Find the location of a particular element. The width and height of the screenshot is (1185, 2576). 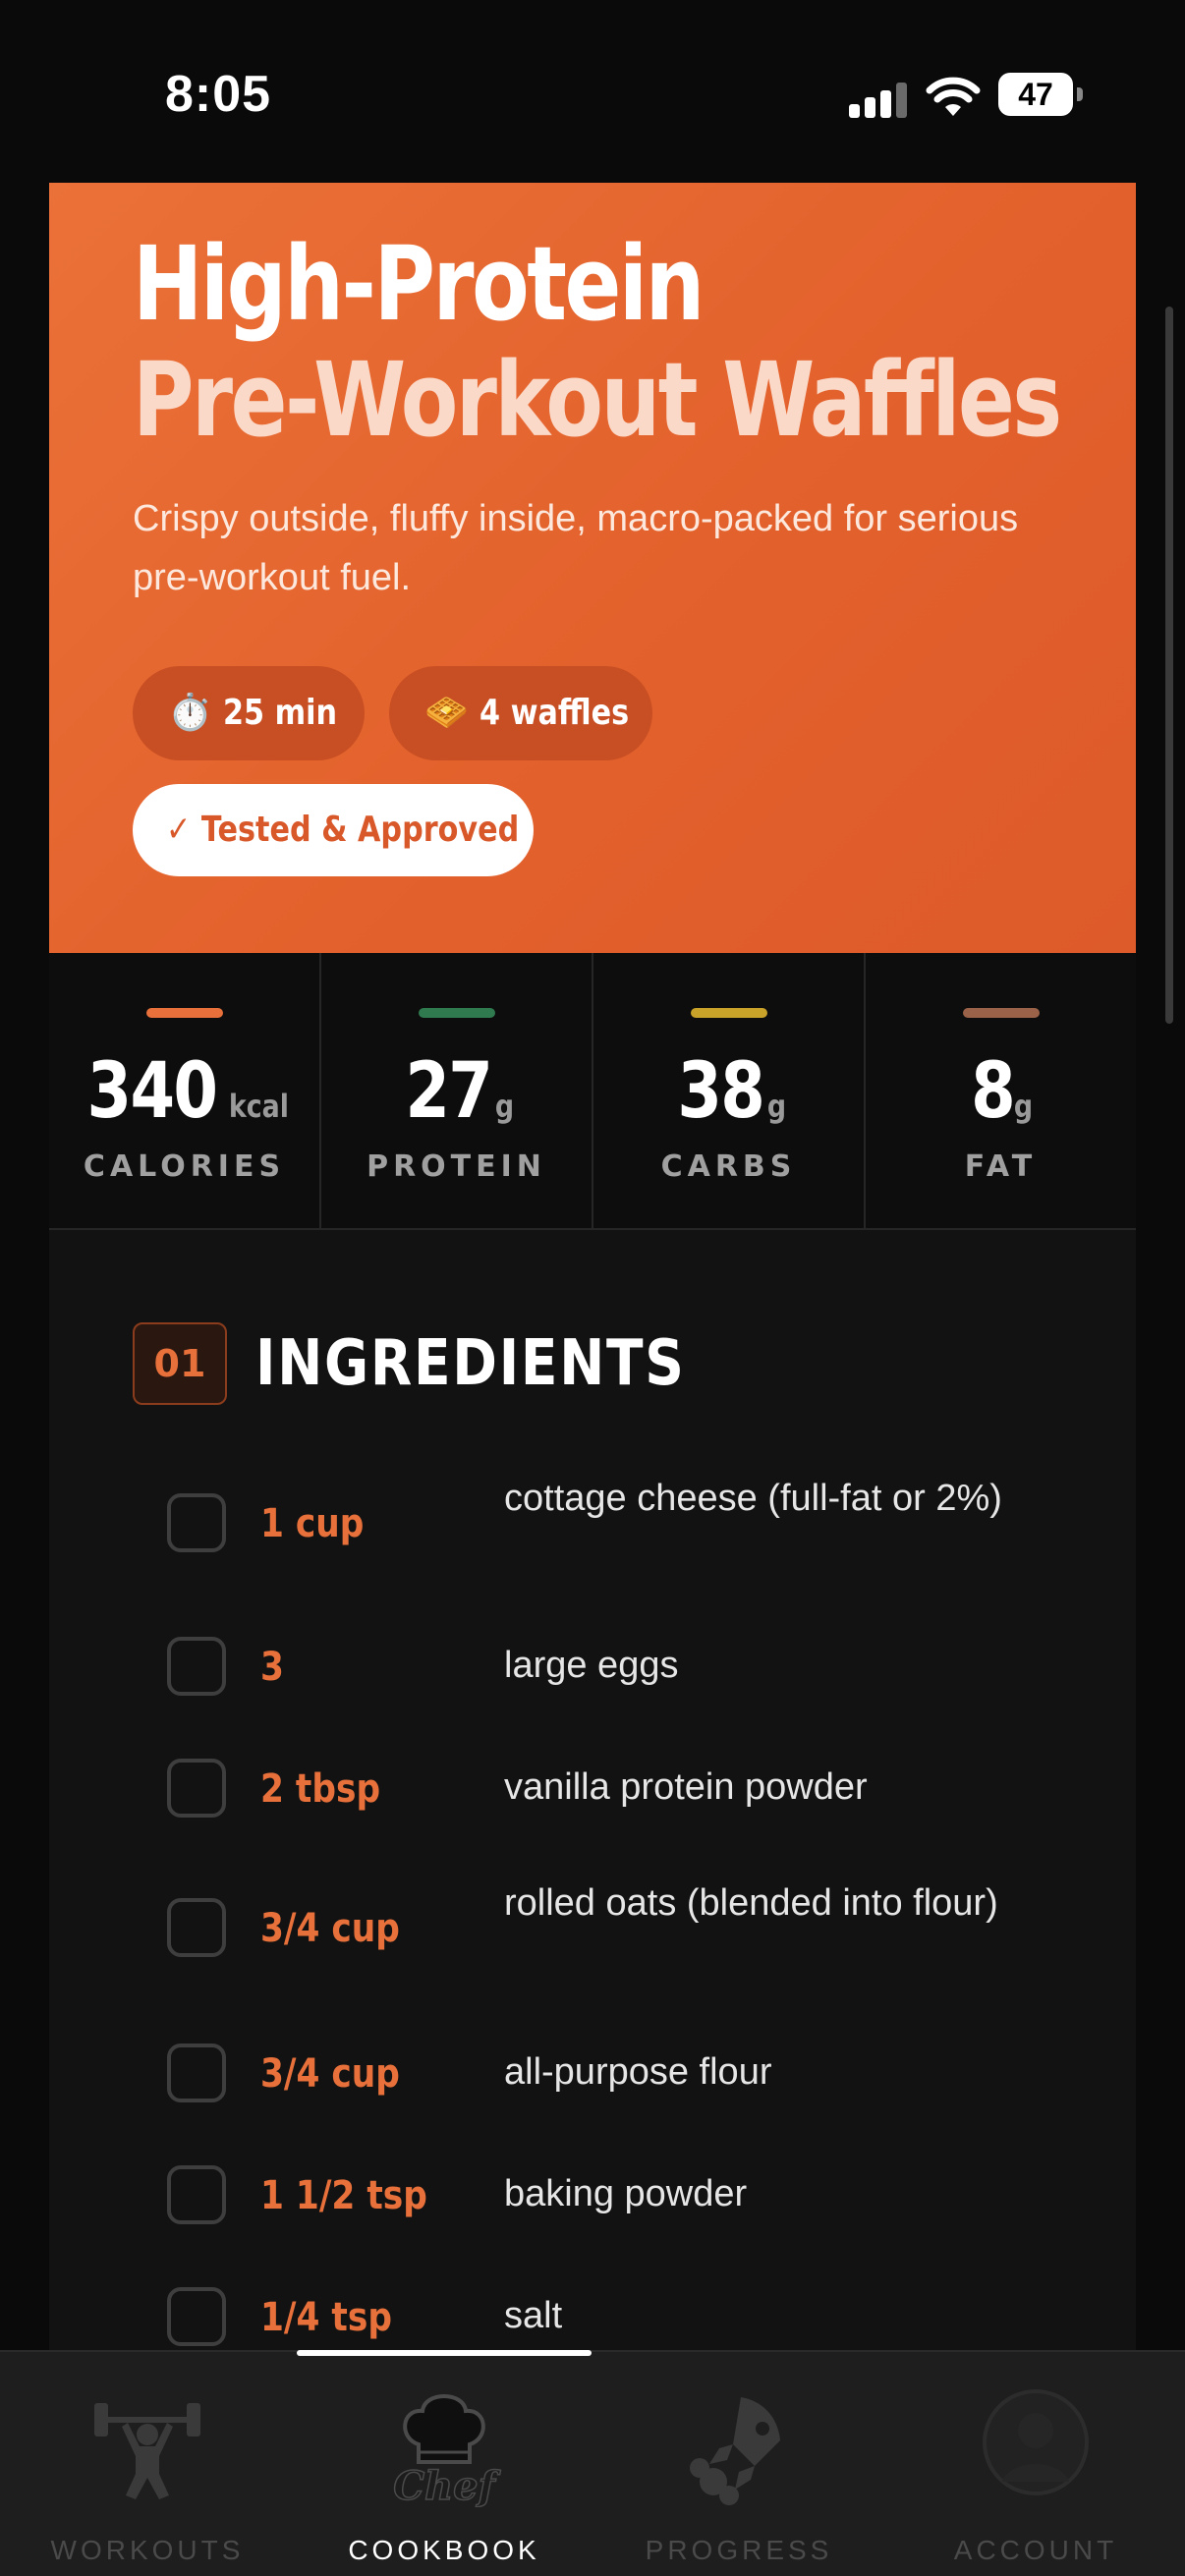

ingredient-quantity: 1/4 tsp is located at coordinates (326, 2317).